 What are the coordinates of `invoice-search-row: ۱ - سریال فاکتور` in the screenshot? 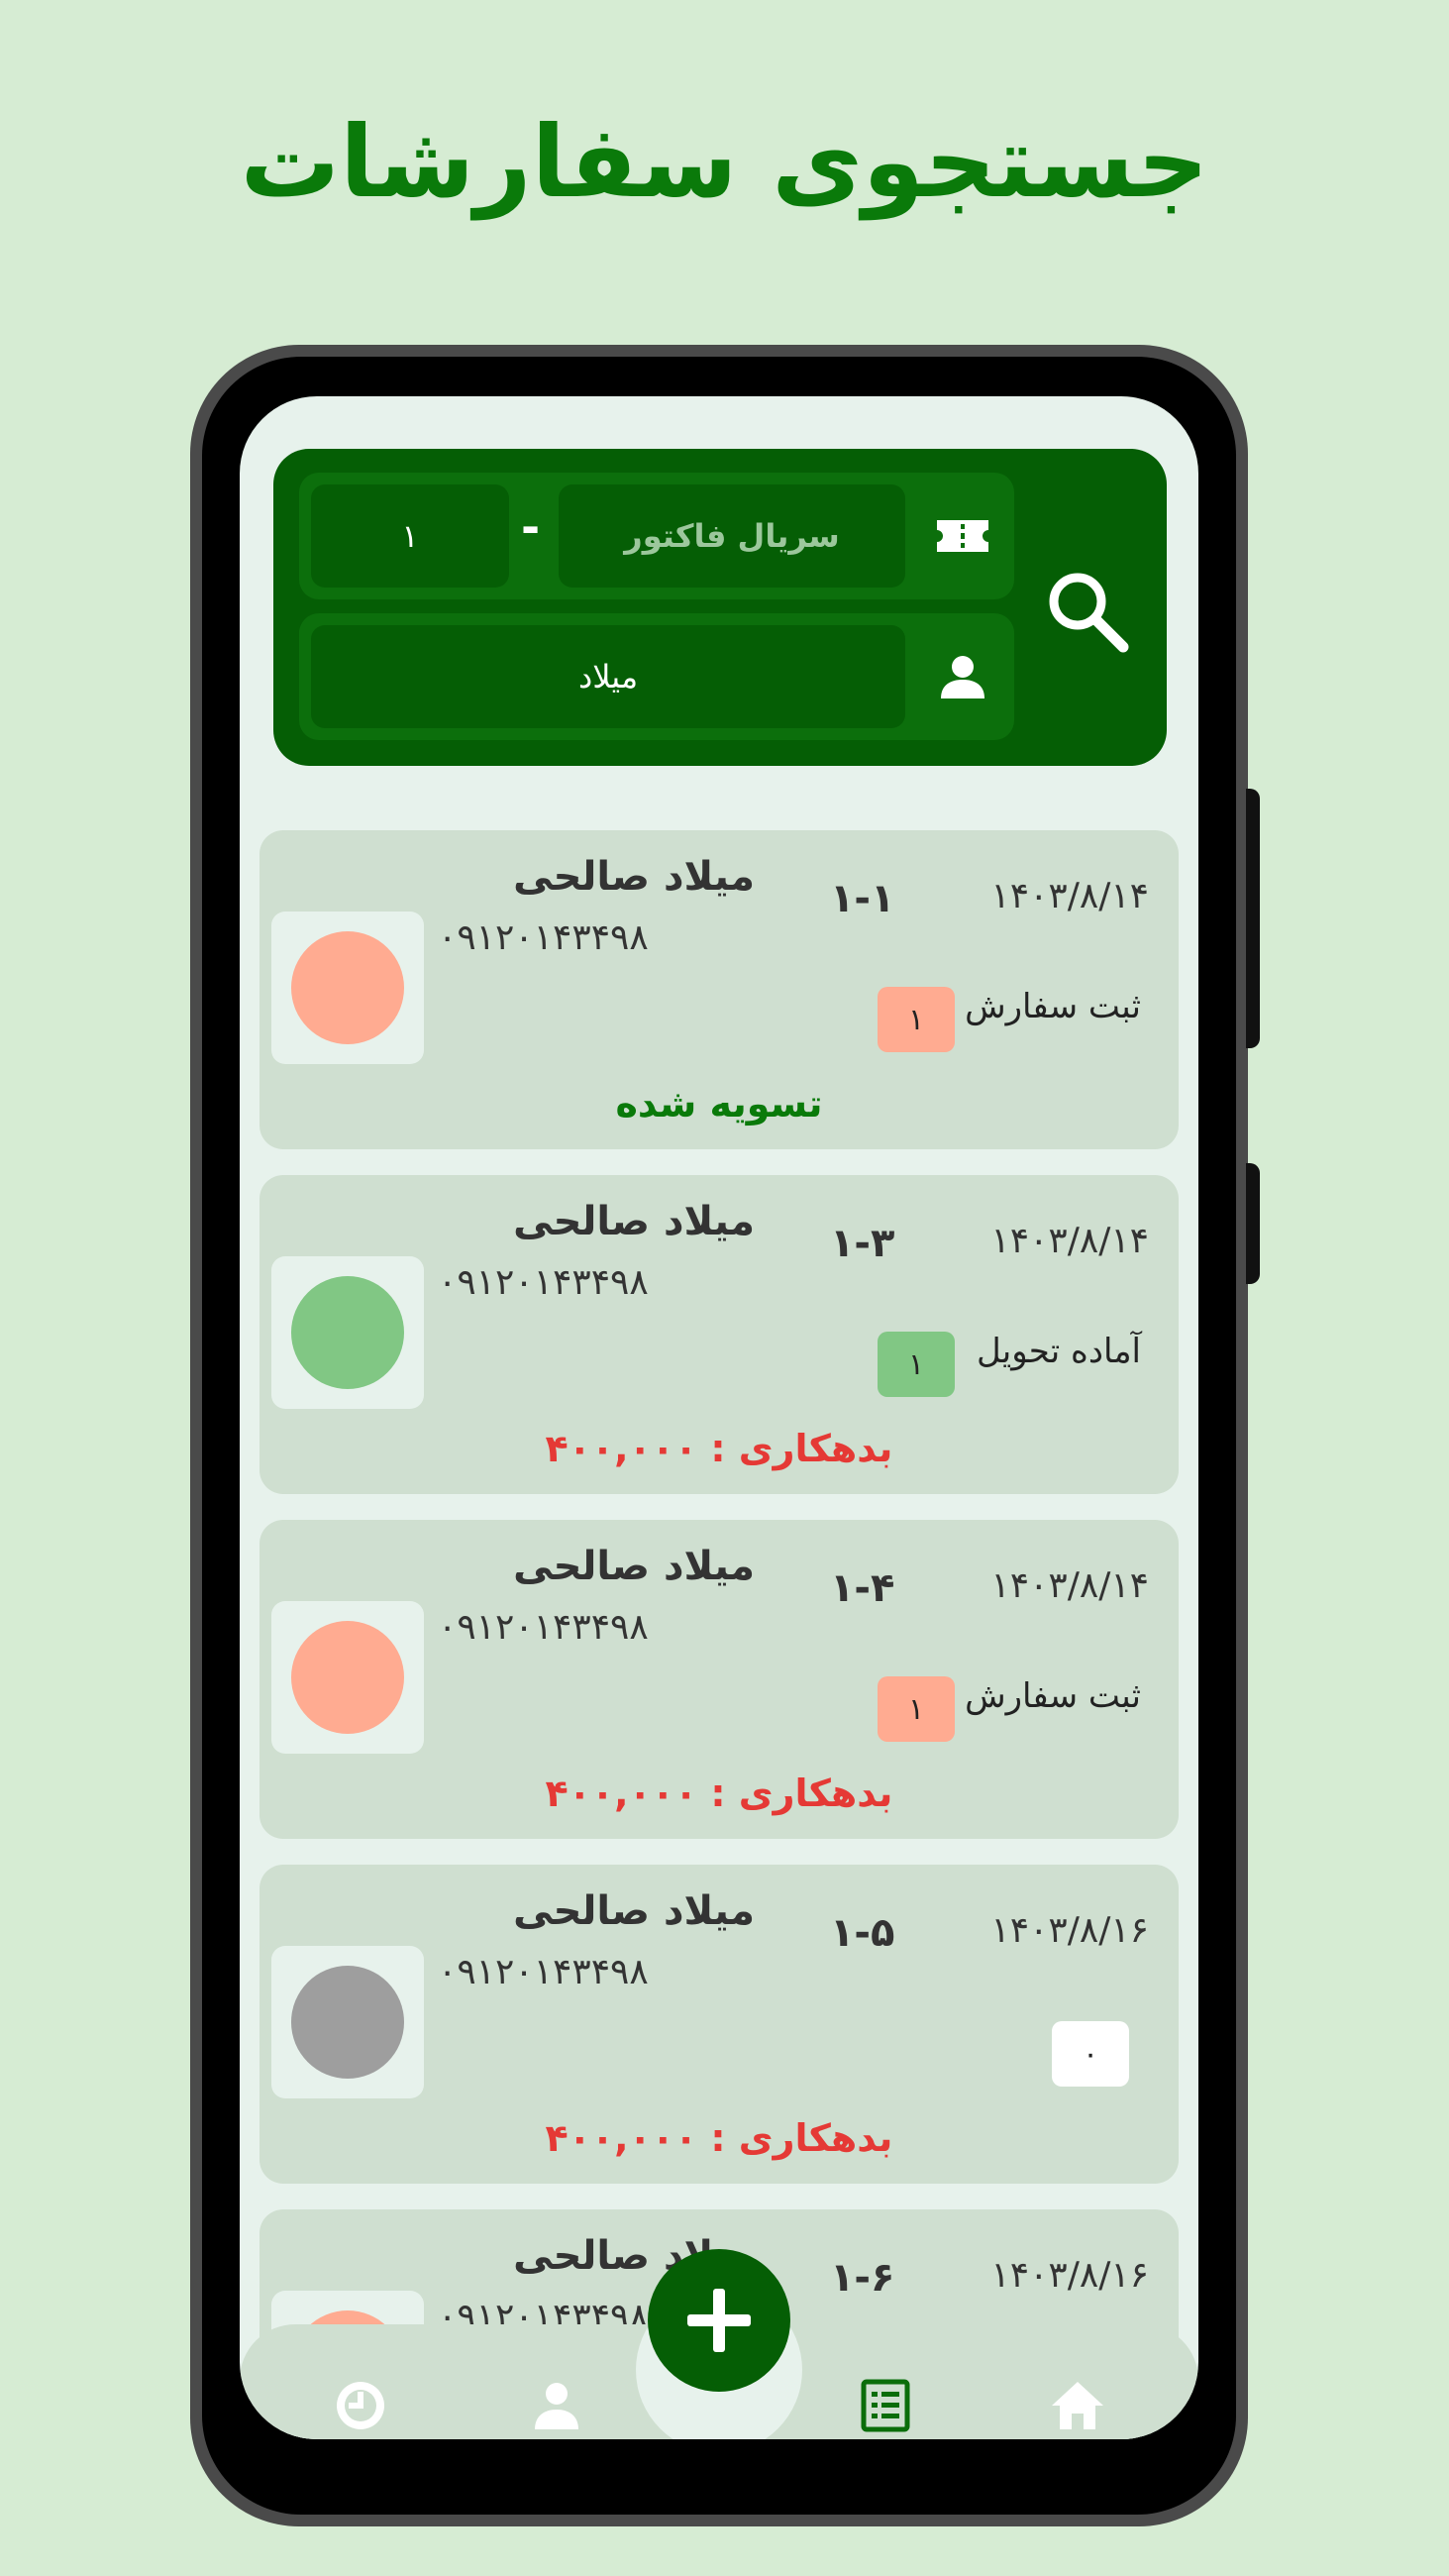 It's located at (656, 536).